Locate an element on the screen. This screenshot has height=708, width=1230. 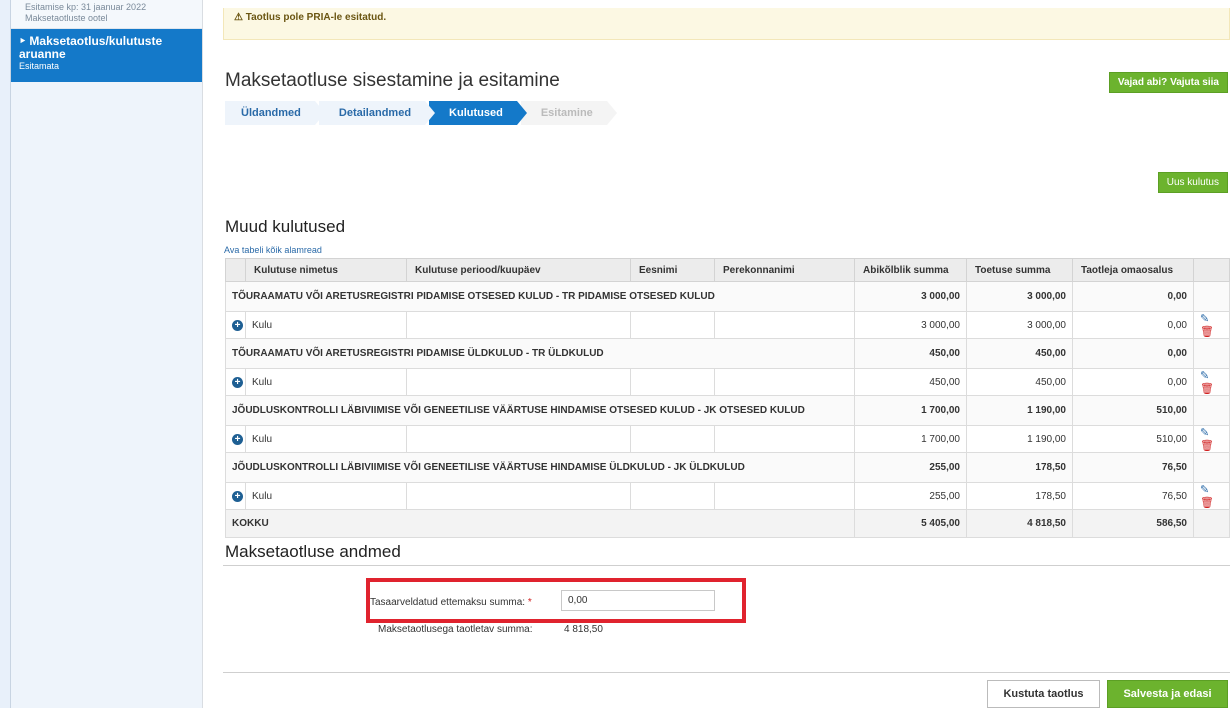
sidebar-item-substatus: Esitamata is located at coordinates (39, 66).